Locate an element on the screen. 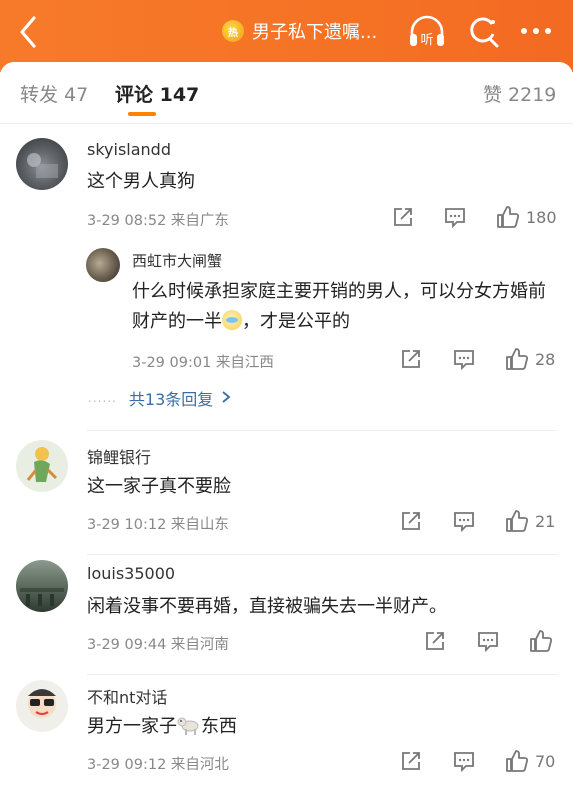 The image size is (573, 800). like-count: 70 is located at coordinates (545, 761).